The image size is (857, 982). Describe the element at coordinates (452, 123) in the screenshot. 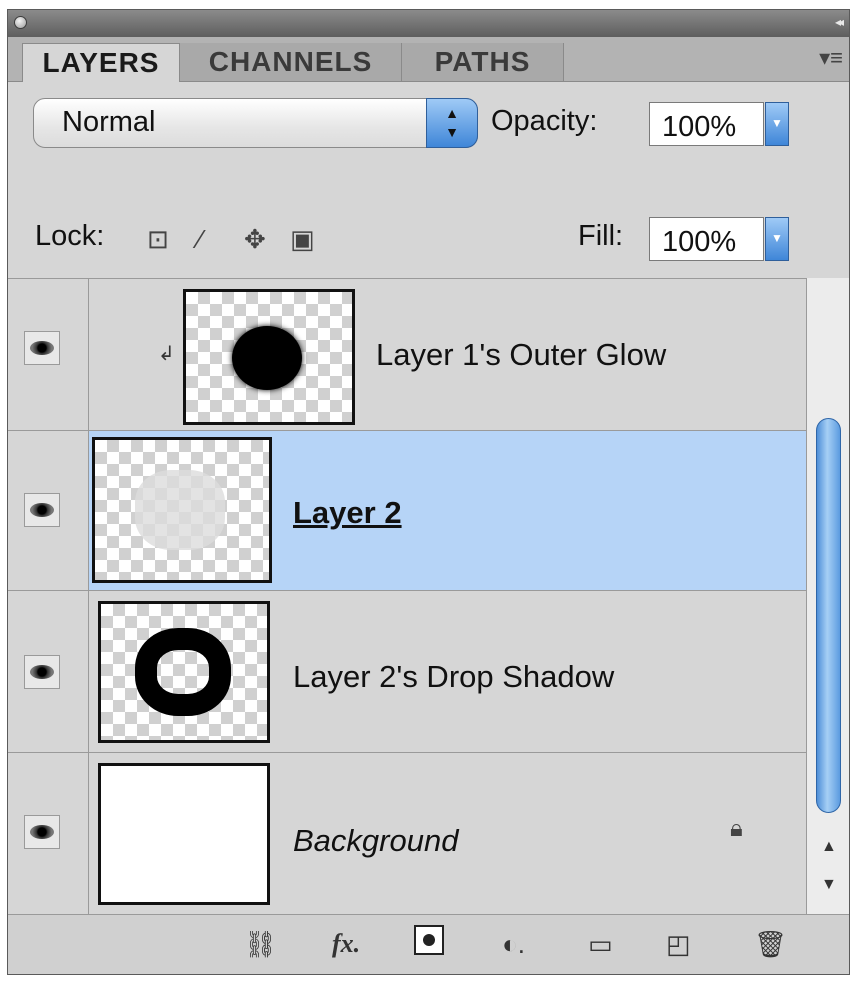

I see `blend-mode-stepper-icon: ▲ ▼` at that location.